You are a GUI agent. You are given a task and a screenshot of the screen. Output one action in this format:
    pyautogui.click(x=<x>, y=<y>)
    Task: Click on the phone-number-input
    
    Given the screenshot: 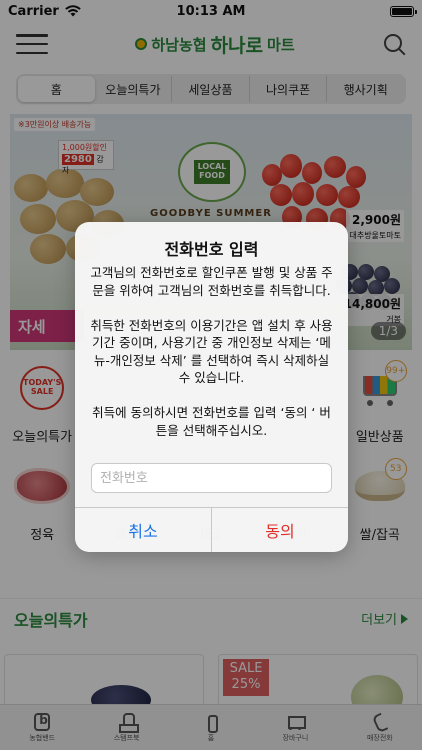 What is the action you would take?
    pyautogui.click(x=211, y=478)
    